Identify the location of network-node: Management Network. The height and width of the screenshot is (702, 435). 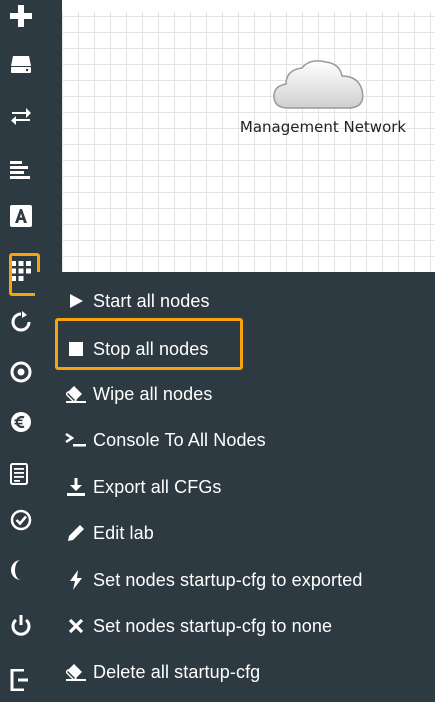
(323, 101).